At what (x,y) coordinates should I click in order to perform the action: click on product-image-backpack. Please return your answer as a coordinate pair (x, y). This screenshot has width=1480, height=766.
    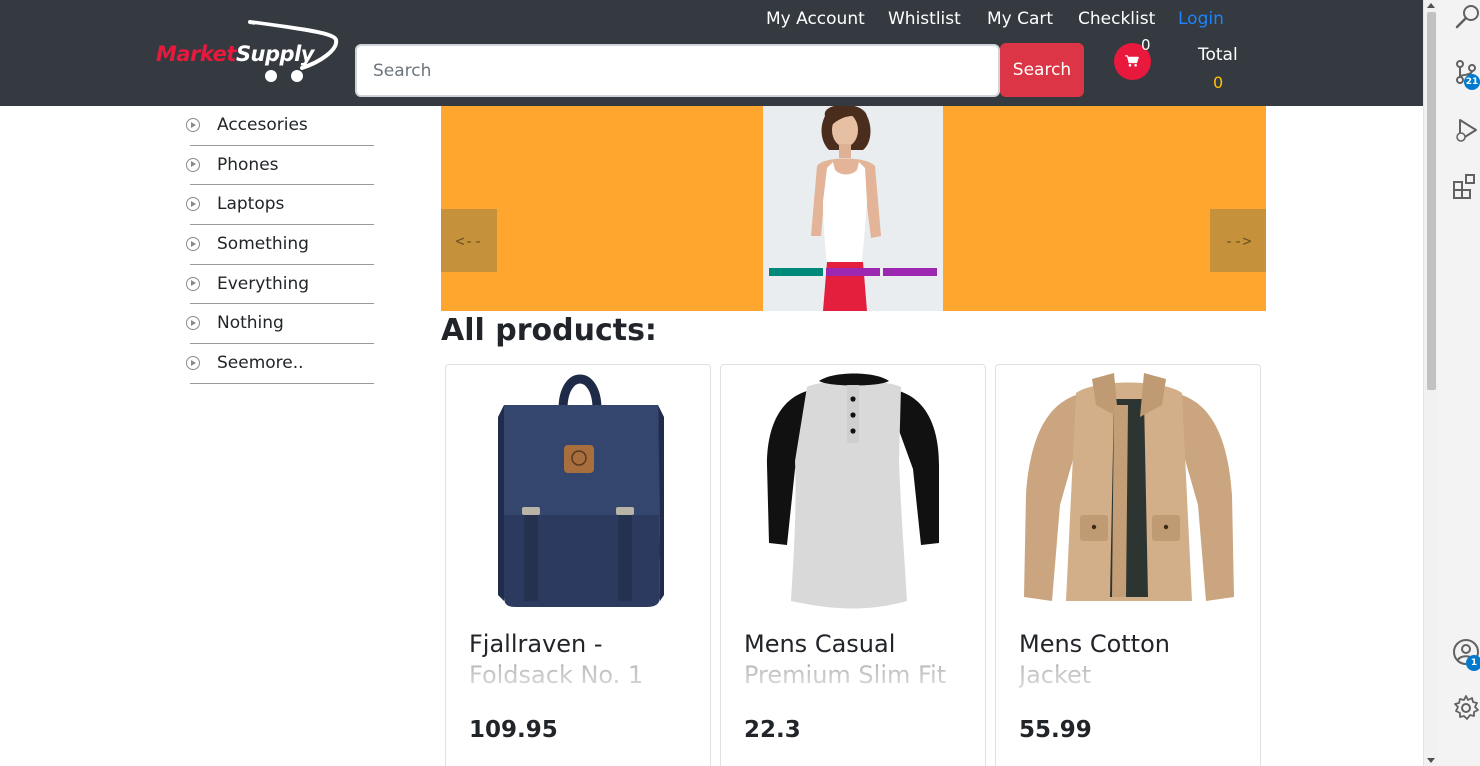
    Looking at the image, I should click on (578, 490).